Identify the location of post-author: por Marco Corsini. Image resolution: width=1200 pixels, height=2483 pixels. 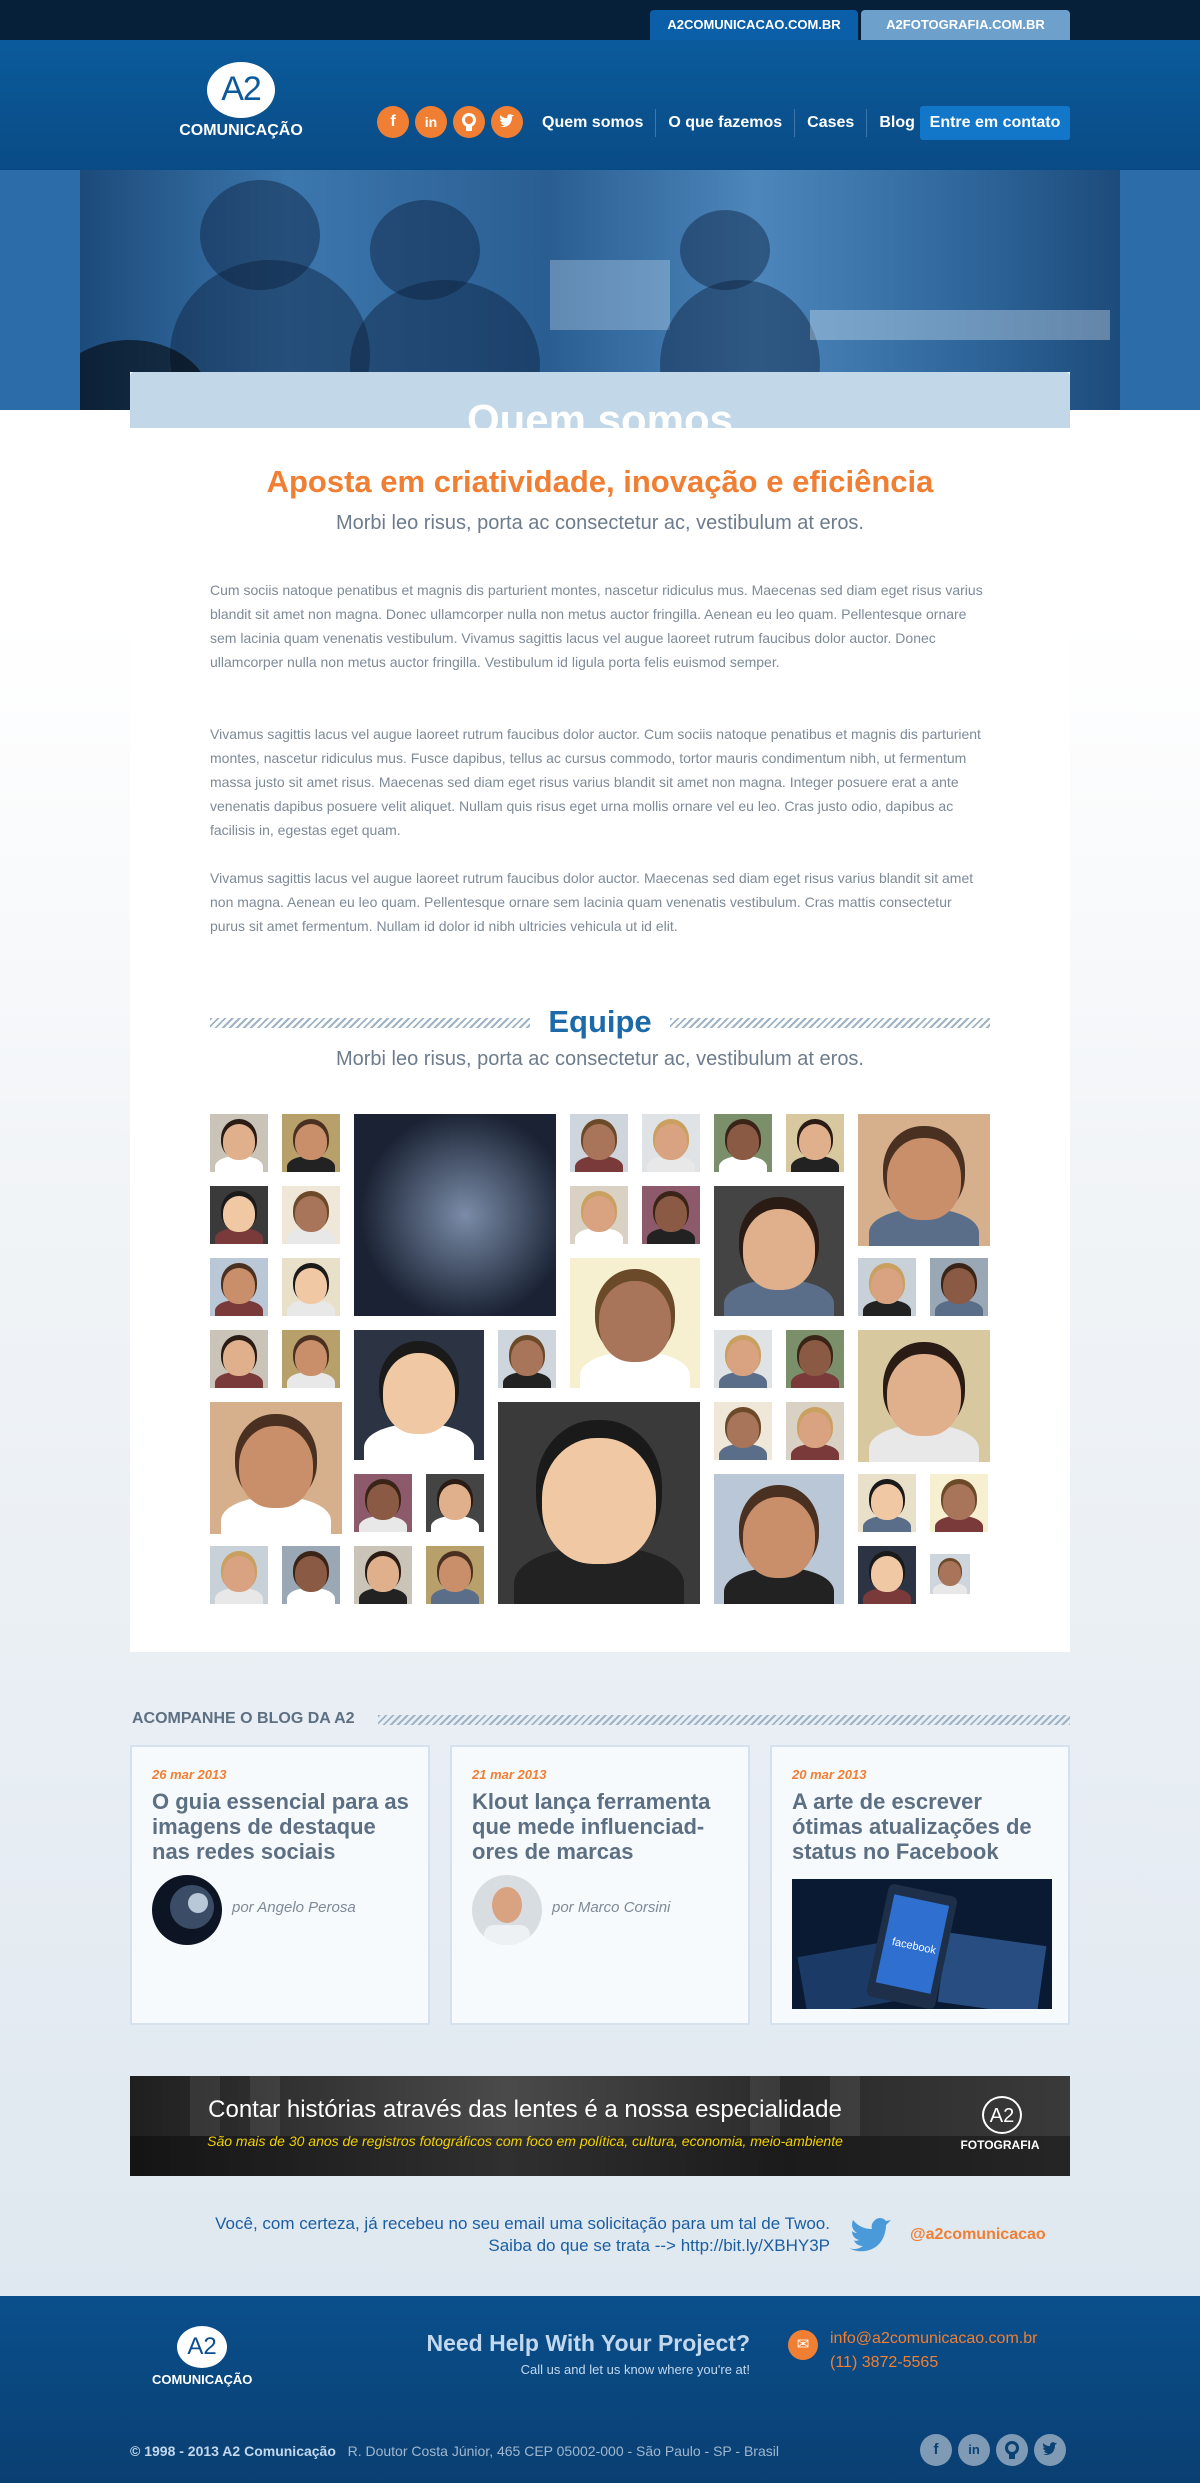
(611, 1907).